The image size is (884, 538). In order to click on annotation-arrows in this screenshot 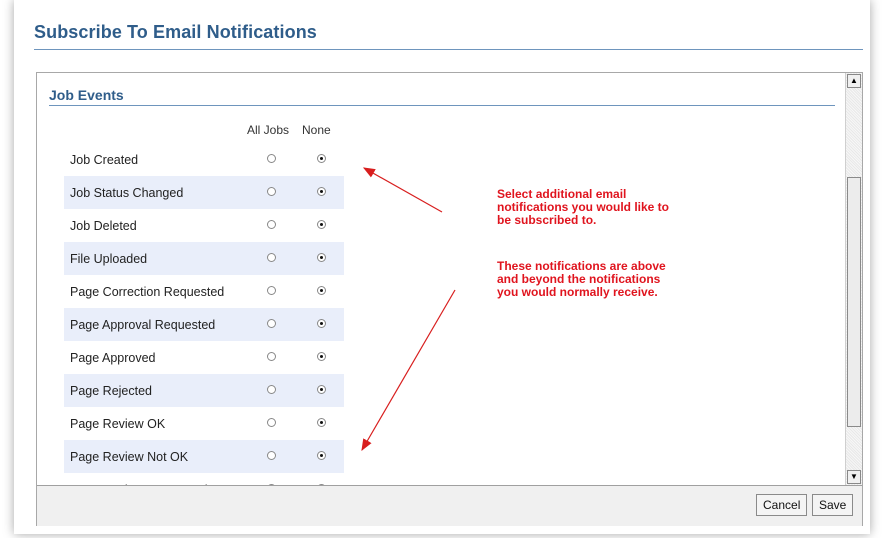, I will do `click(408, 309)`.